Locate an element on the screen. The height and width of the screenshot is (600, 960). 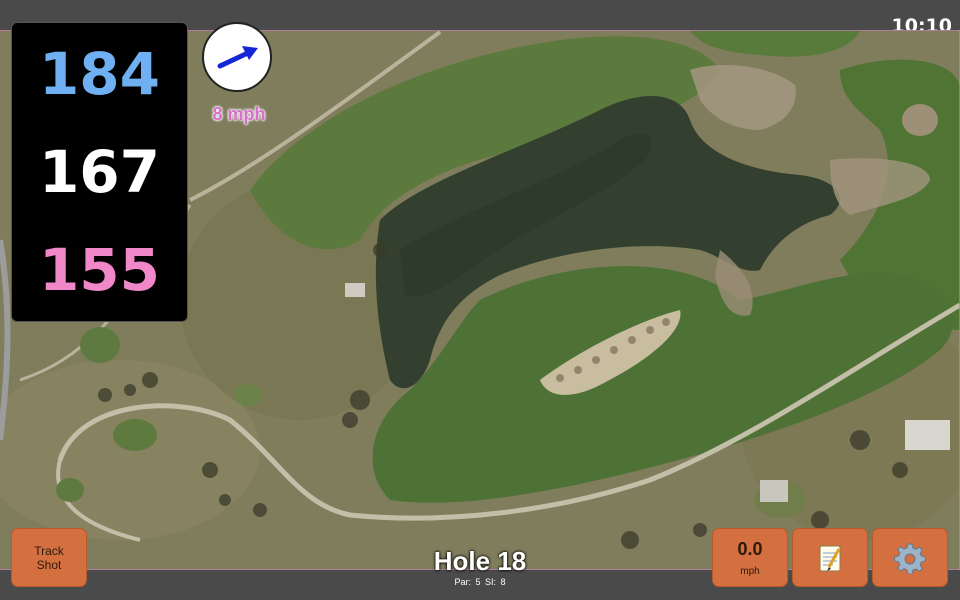
gear-icon is located at coordinates (910, 558).